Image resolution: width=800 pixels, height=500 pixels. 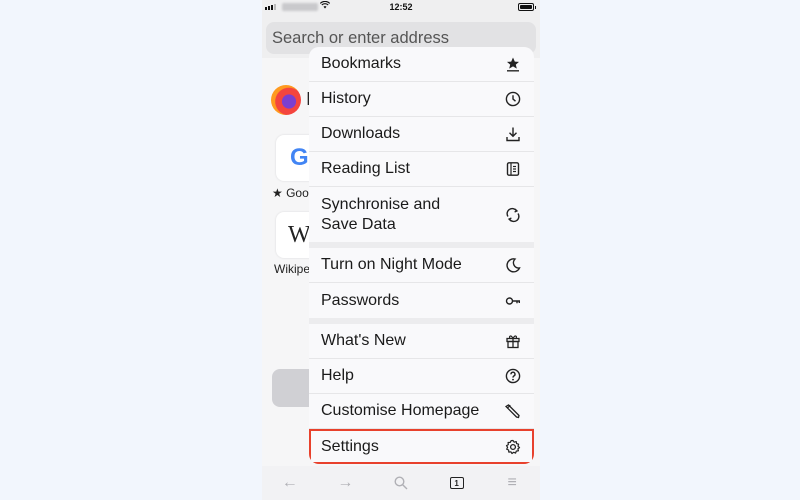 I want to click on search-icon, so click(x=401, y=483).